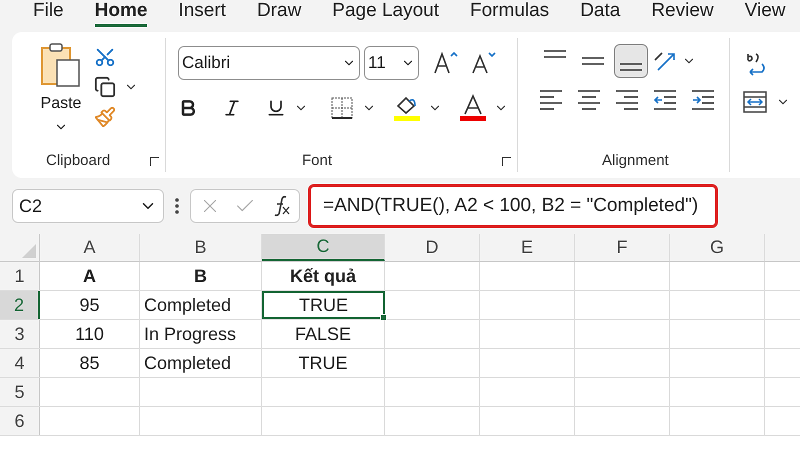  I want to click on copy-icon, so click(105, 87).